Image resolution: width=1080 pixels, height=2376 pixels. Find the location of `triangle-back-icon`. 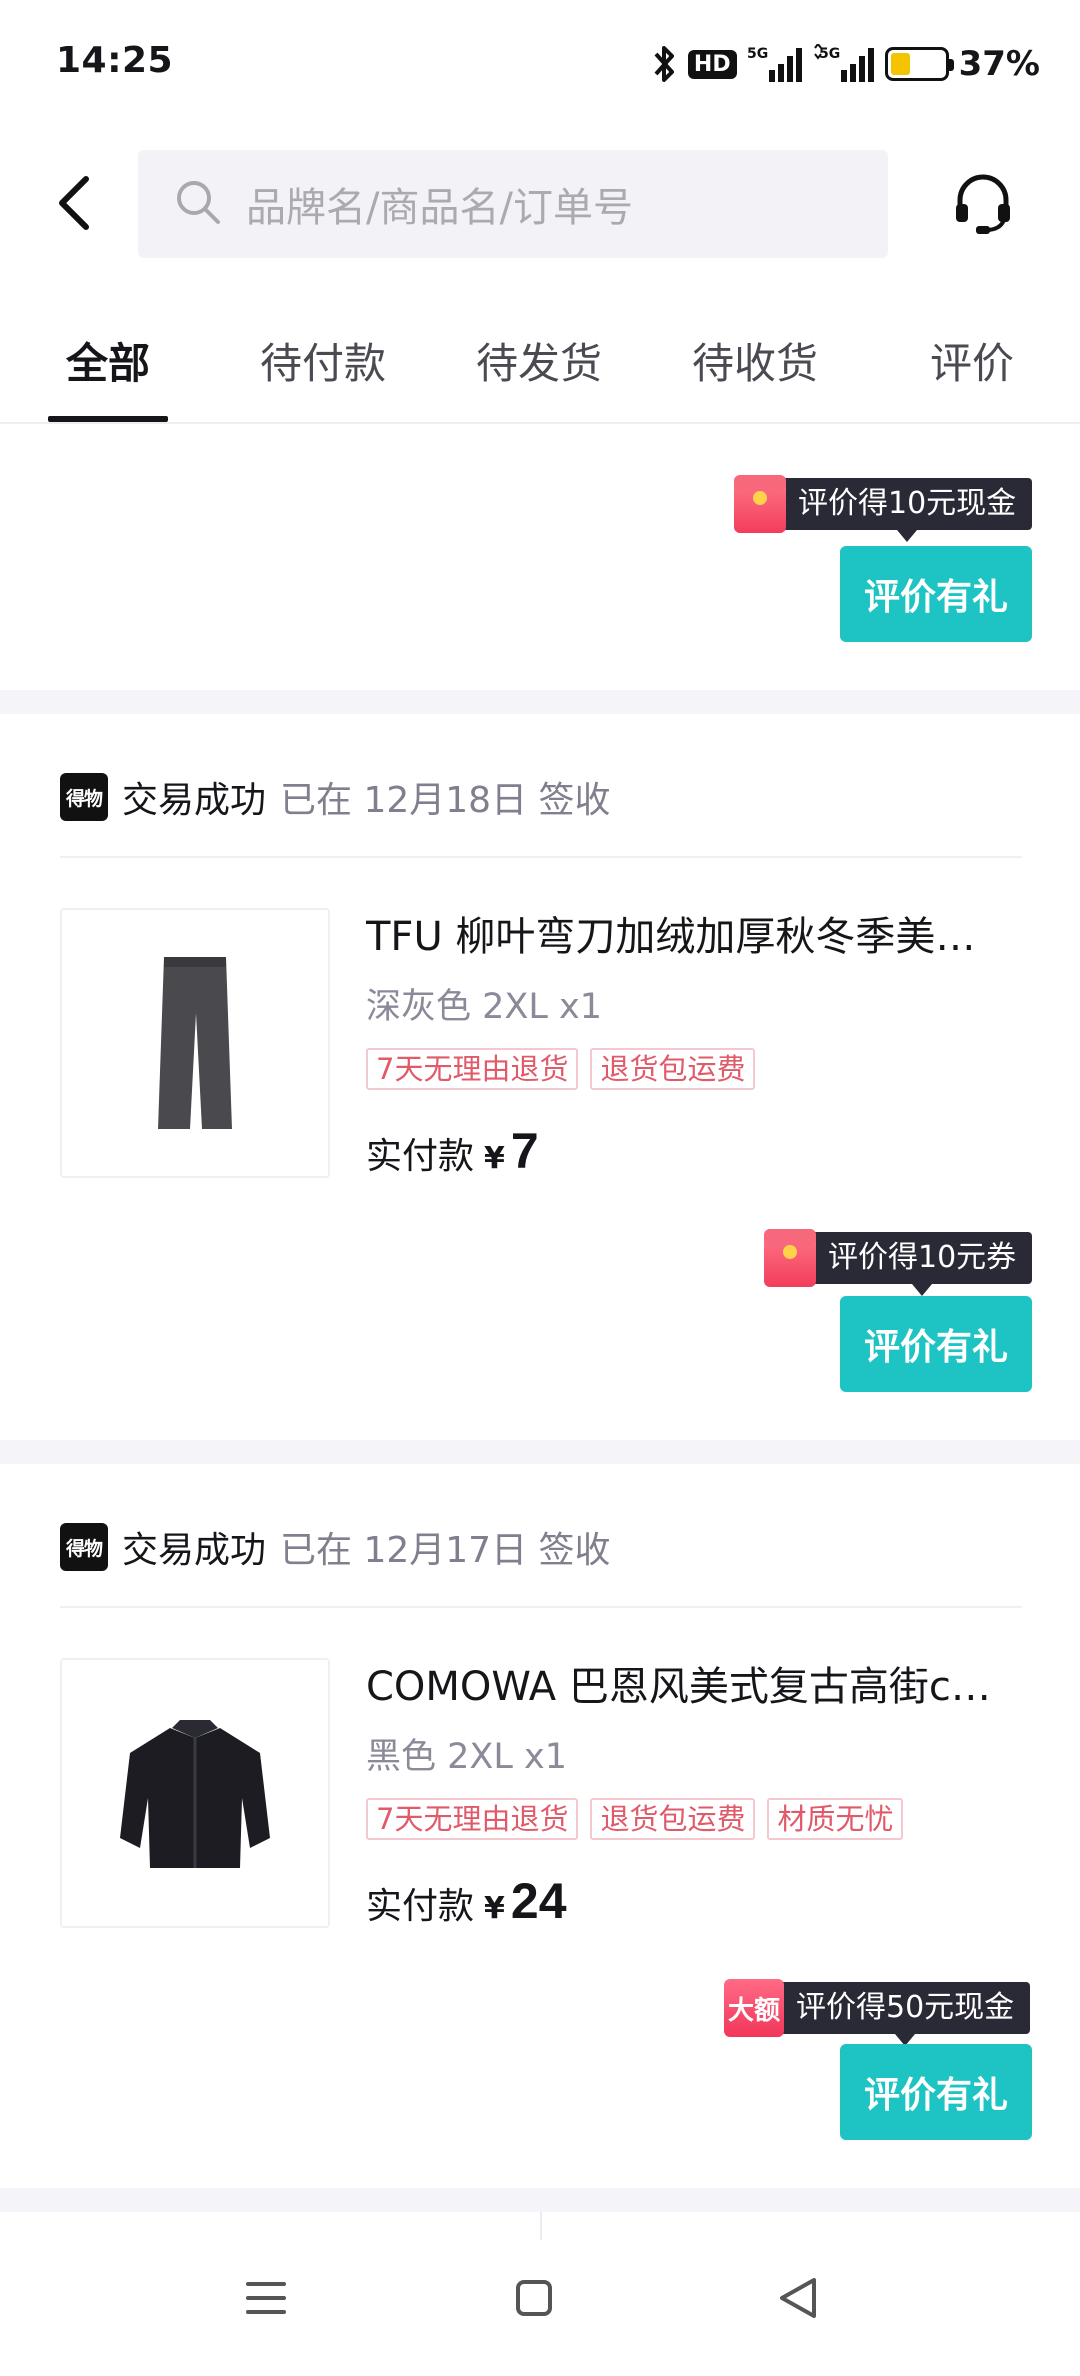

triangle-back-icon is located at coordinates (798, 2298).